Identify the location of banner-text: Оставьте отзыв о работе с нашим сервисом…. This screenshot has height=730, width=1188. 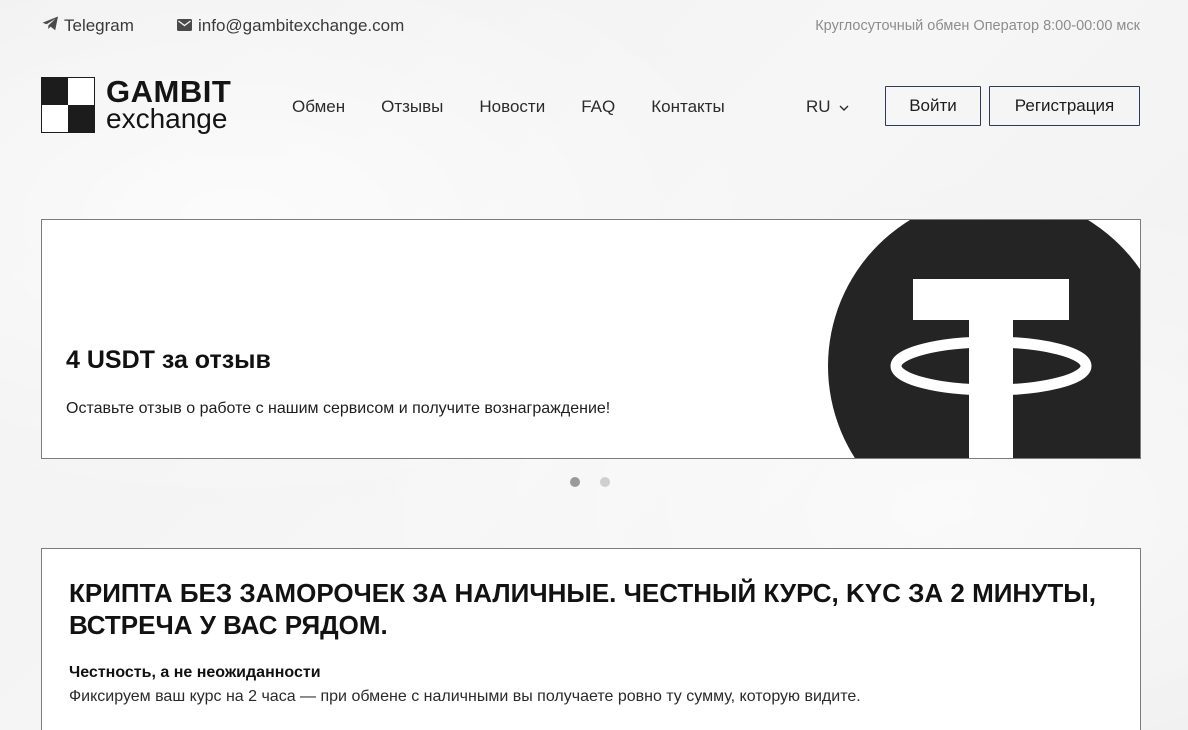
(338, 408).